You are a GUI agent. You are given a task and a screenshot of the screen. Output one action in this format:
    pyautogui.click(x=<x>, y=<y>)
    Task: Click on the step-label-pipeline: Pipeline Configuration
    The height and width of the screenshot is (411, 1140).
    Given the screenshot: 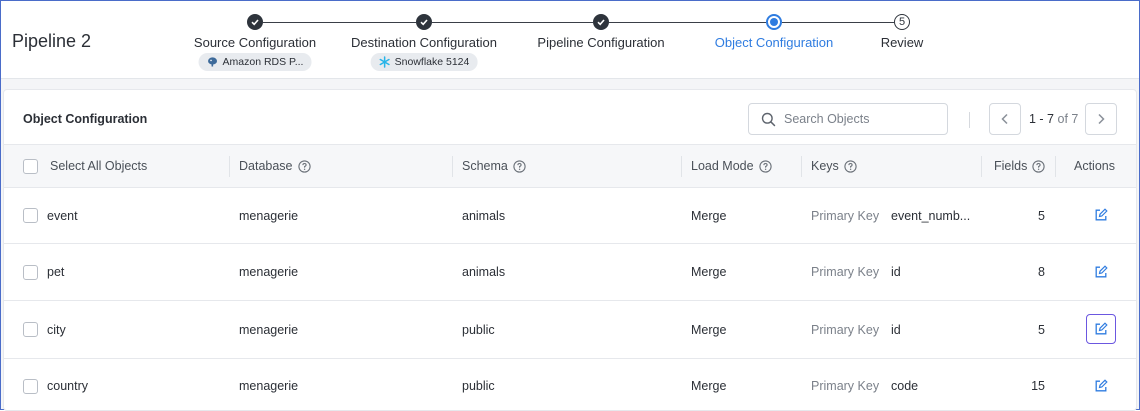 What is the action you would take?
    pyautogui.click(x=600, y=42)
    